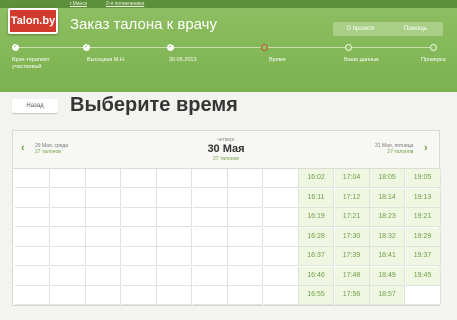  What do you see at coordinates (423, 178) in the screenshot?
I see `time-slot: 19:05` at bounding box center [423, 178].